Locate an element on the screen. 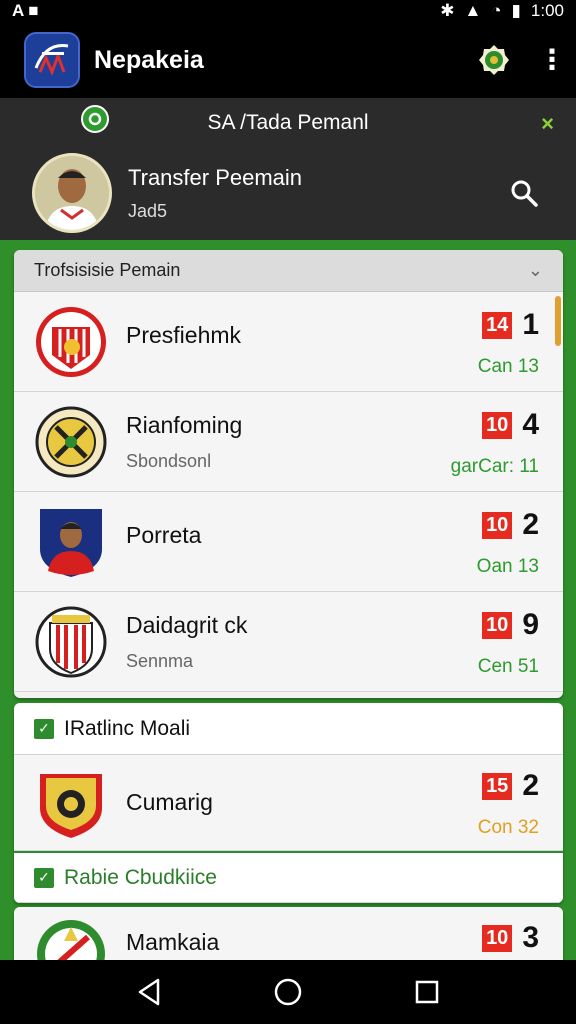 This screenshot has height=1024, width=576. partial-card: Mamkaia 10 3 is located at coordinates (288, 937).